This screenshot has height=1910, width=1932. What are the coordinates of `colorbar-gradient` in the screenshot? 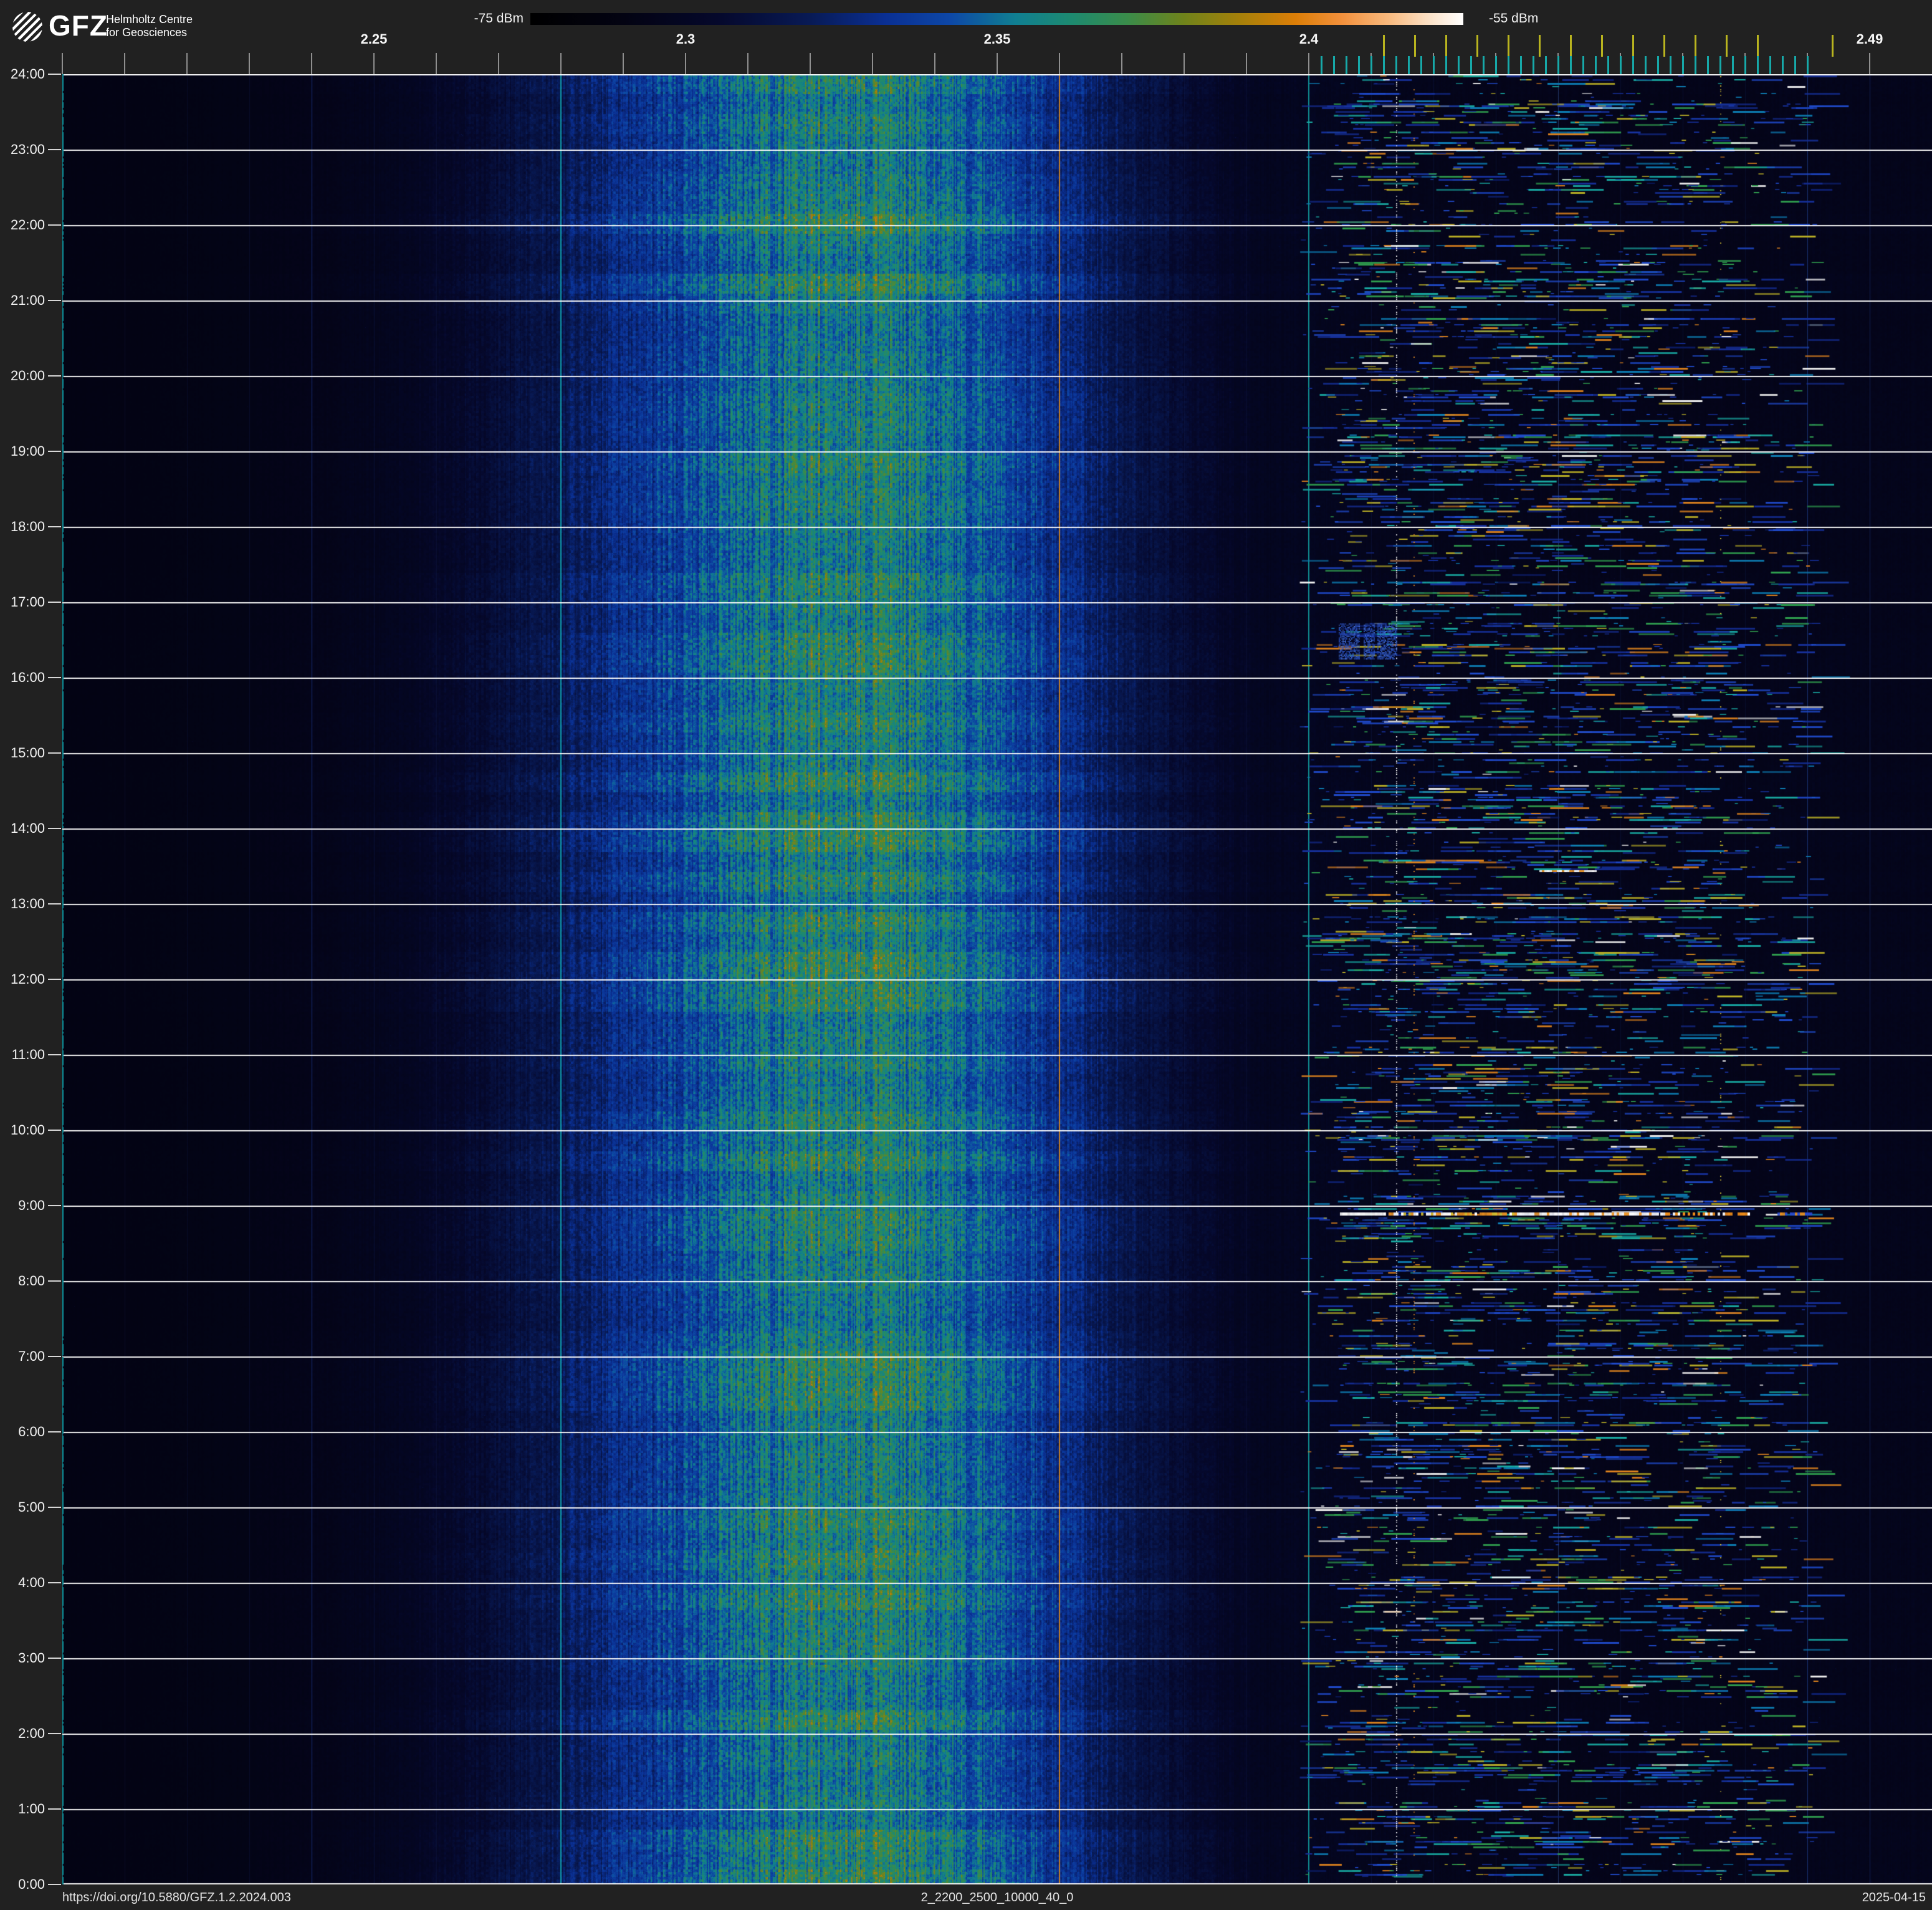 It's located at (996, 19).